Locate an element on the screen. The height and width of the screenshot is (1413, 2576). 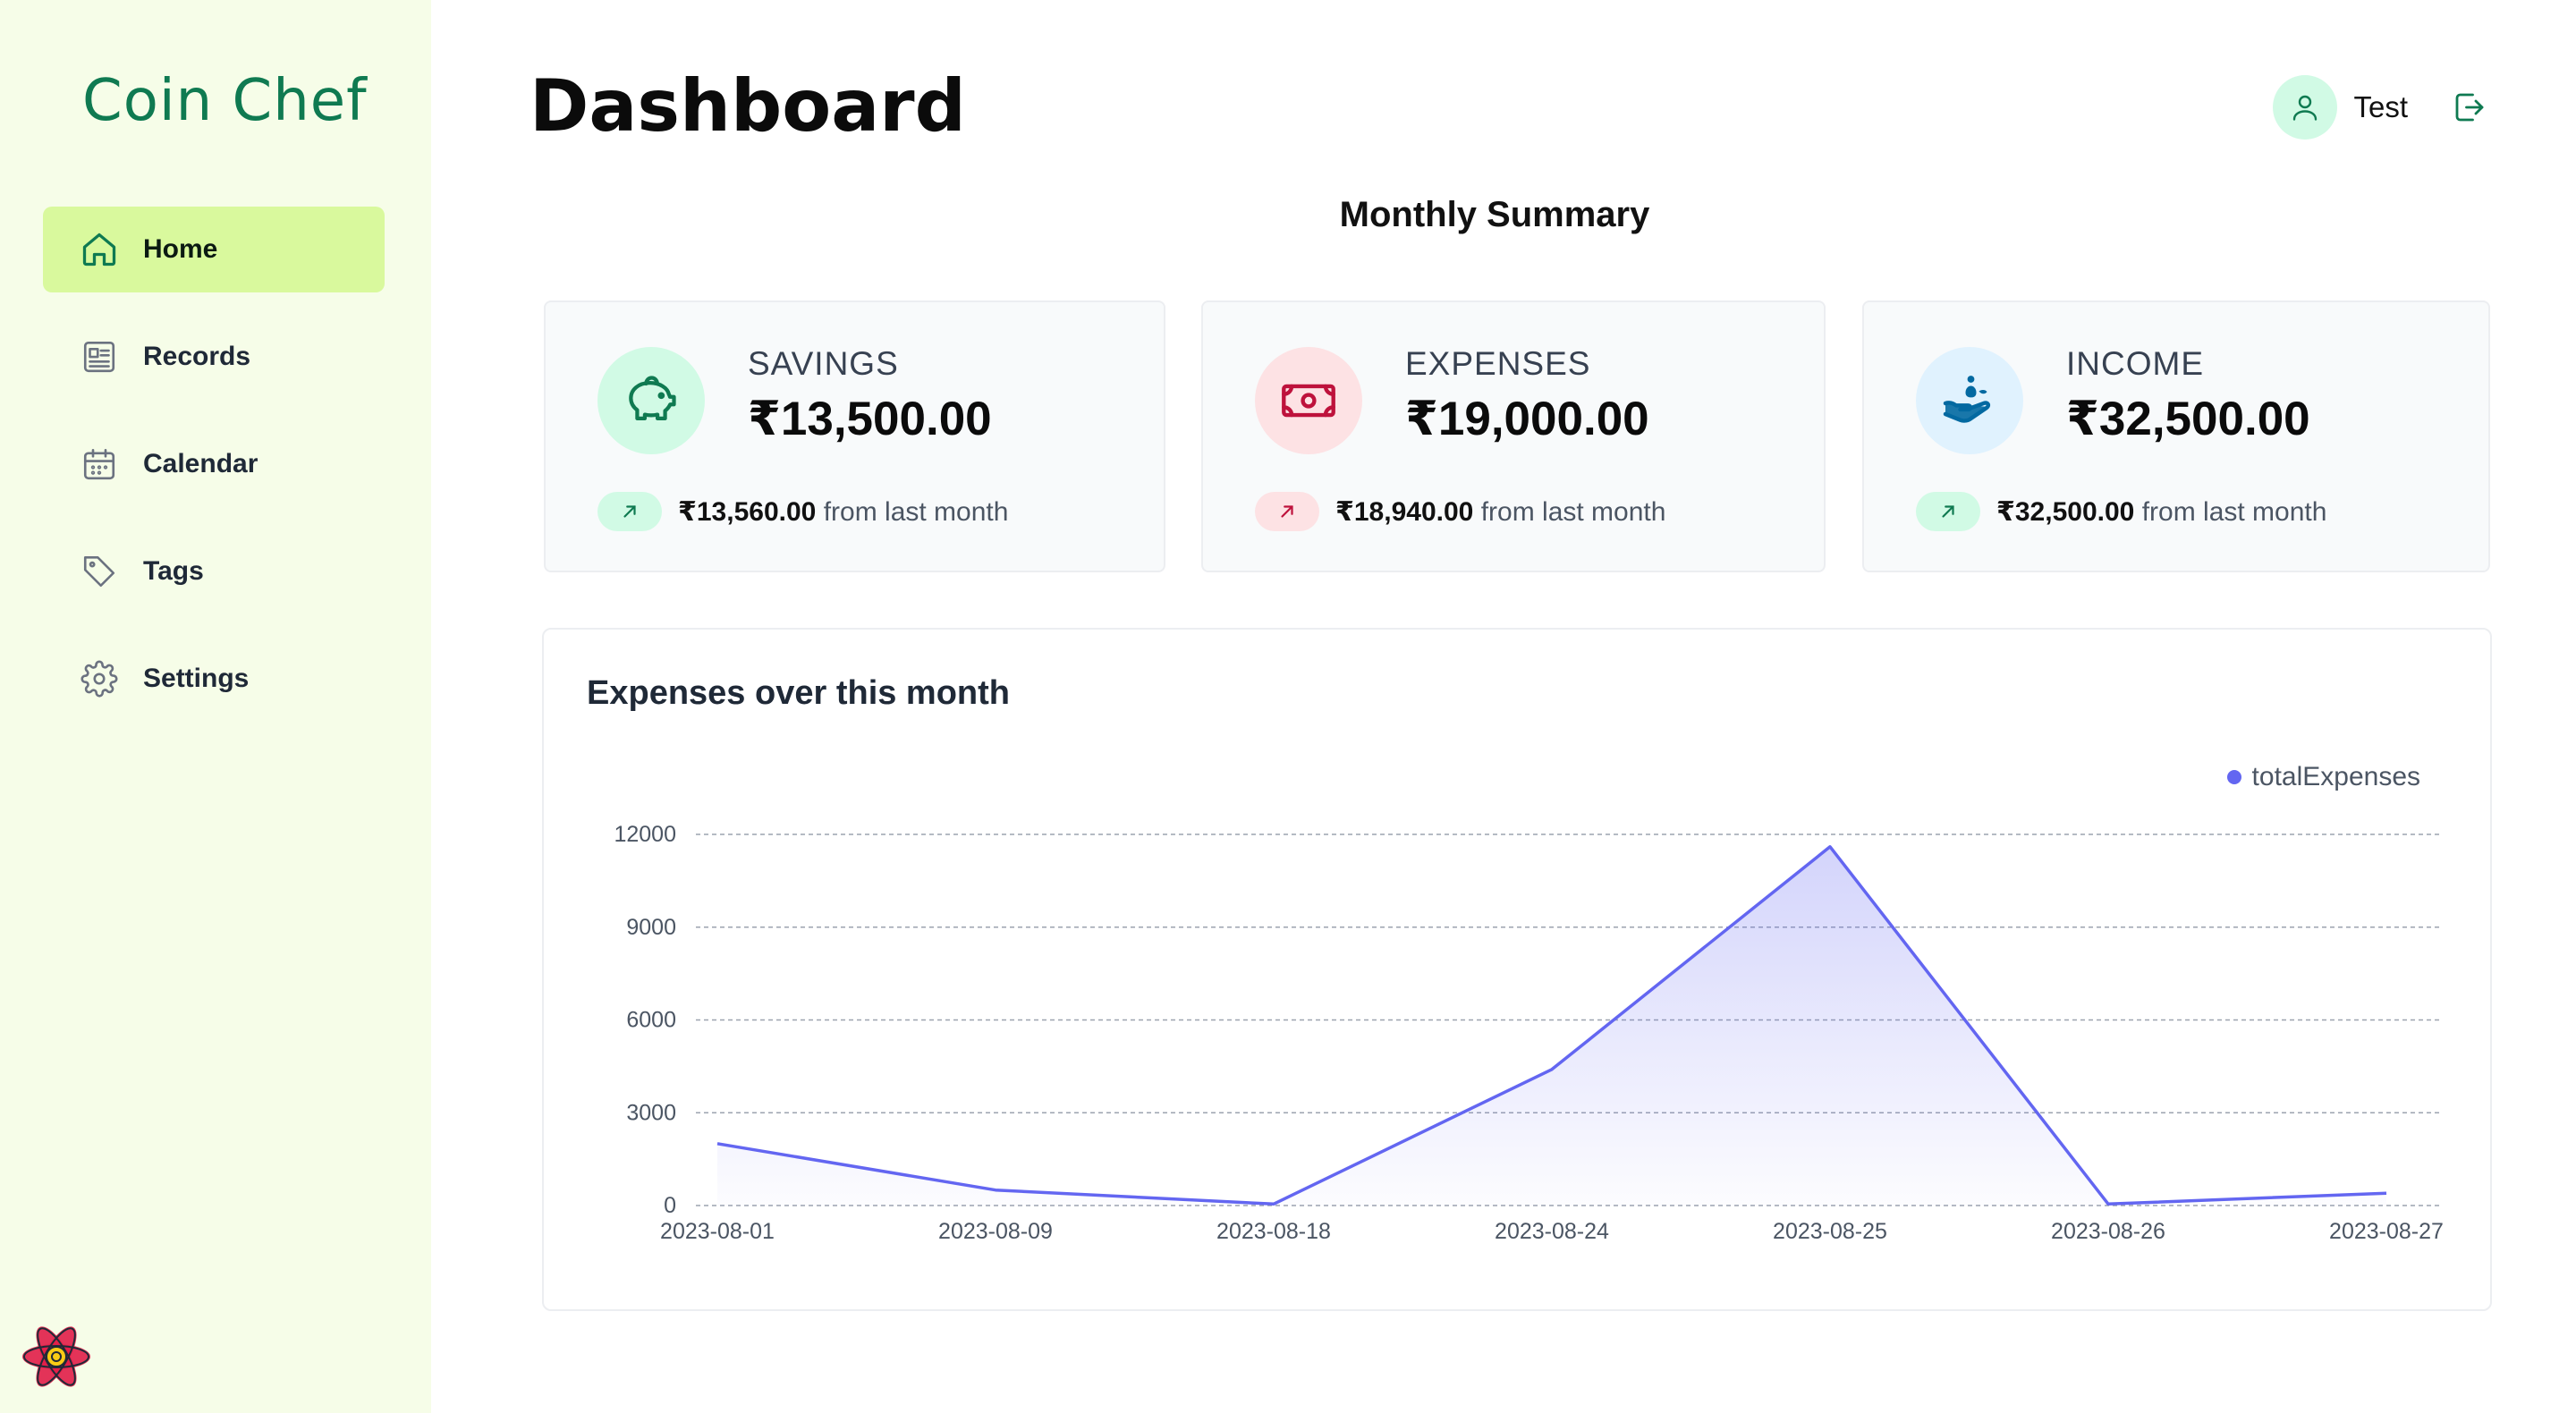
trend-value: ₹18,940.00 is located at coordinates (1404, 511).